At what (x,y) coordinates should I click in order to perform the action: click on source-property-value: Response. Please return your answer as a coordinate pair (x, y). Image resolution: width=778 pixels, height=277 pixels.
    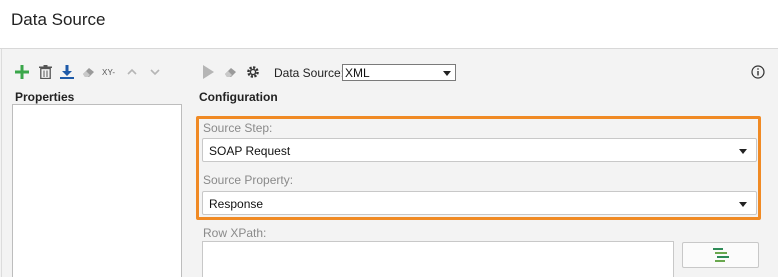
    Looking at the image, I should click on (236, 204).